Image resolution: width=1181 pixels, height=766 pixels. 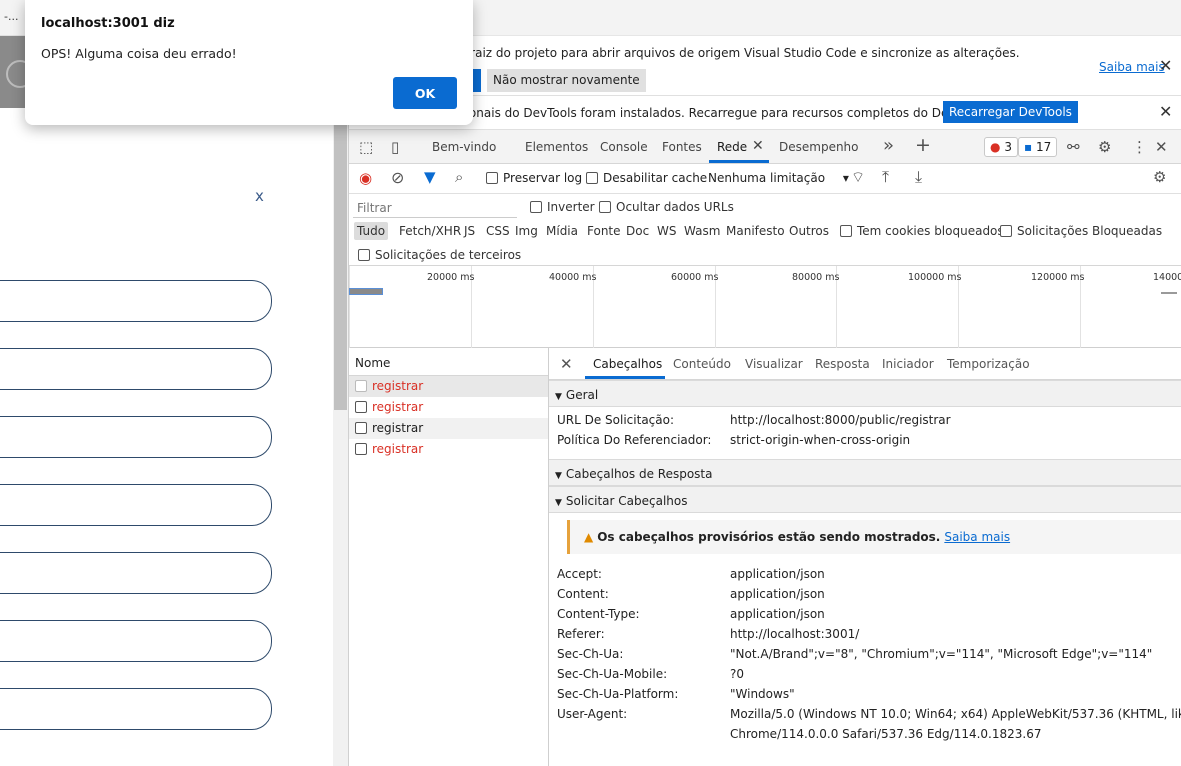 I want to click on tab-rede: Rede, so click(x=732, y=147).